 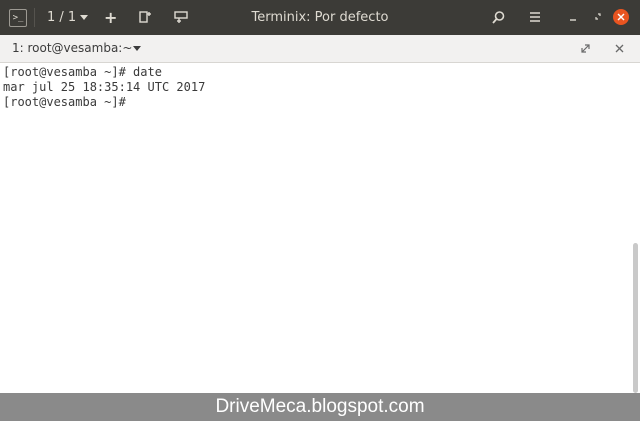 What do you see at coordinates (635, 318) in the screenshot?
I see `scrollbar-thumb` at bounding box center [635, 318].